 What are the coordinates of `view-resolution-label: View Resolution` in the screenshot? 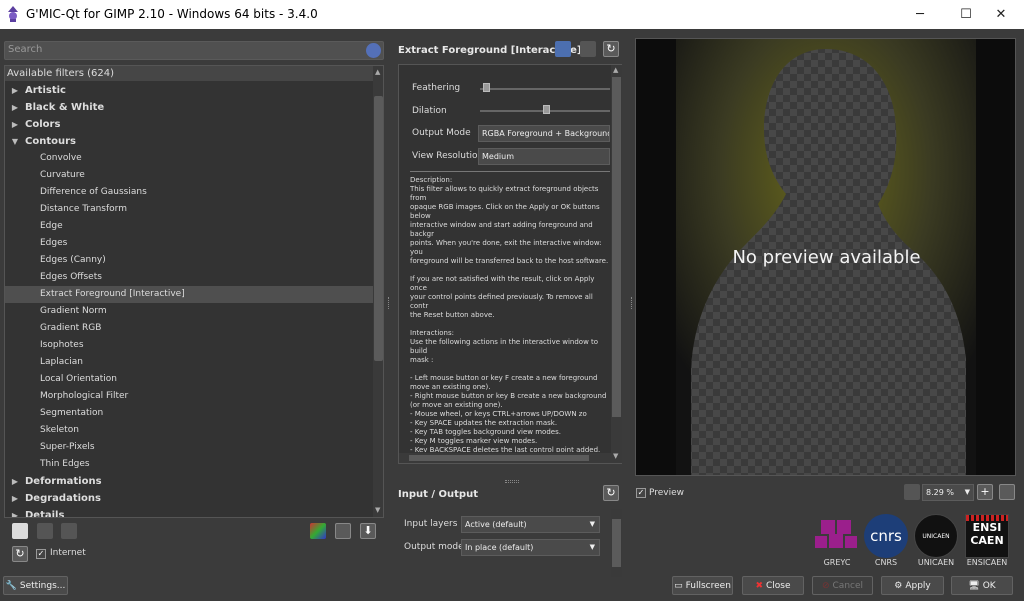 It's located at (448, 156).